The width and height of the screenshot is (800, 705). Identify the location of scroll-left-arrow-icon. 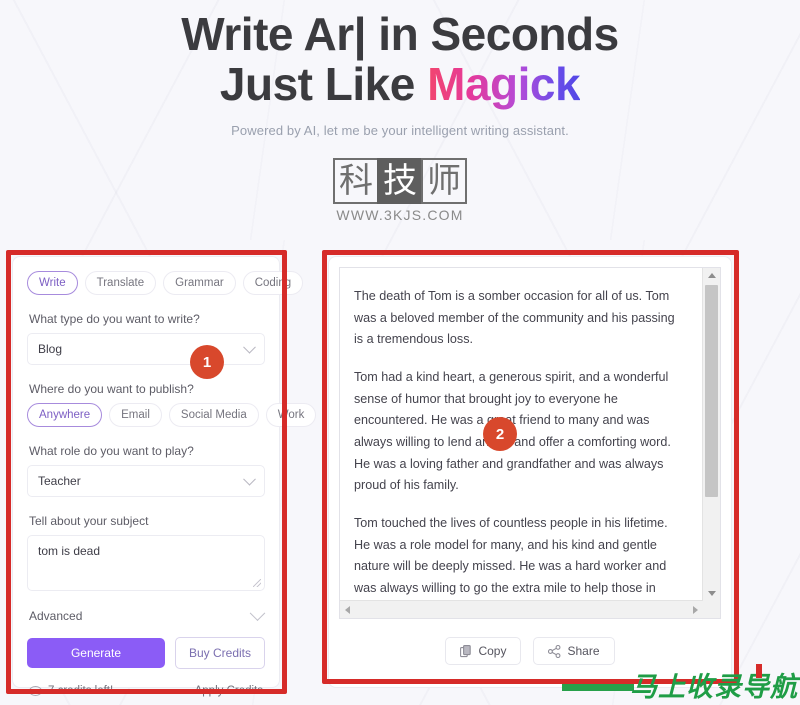
(347, 610).